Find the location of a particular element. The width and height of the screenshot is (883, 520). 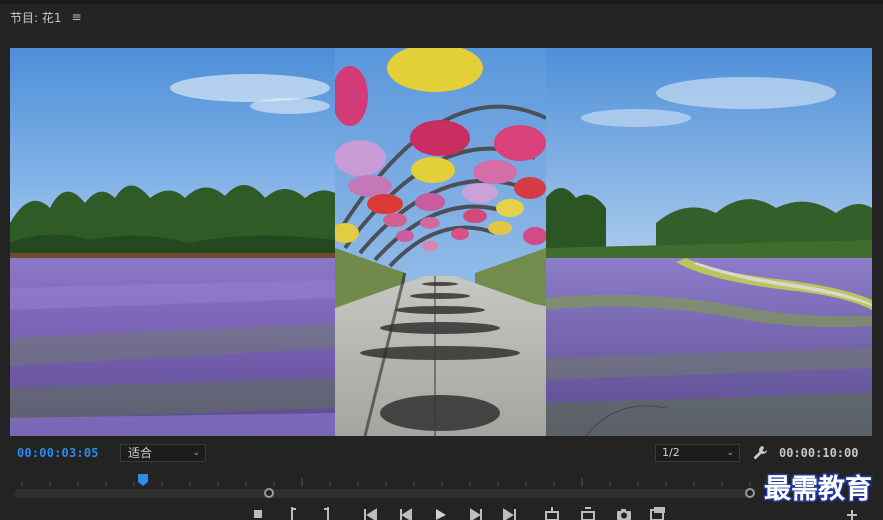

wrench-icon is located at coordinates (760, 453).